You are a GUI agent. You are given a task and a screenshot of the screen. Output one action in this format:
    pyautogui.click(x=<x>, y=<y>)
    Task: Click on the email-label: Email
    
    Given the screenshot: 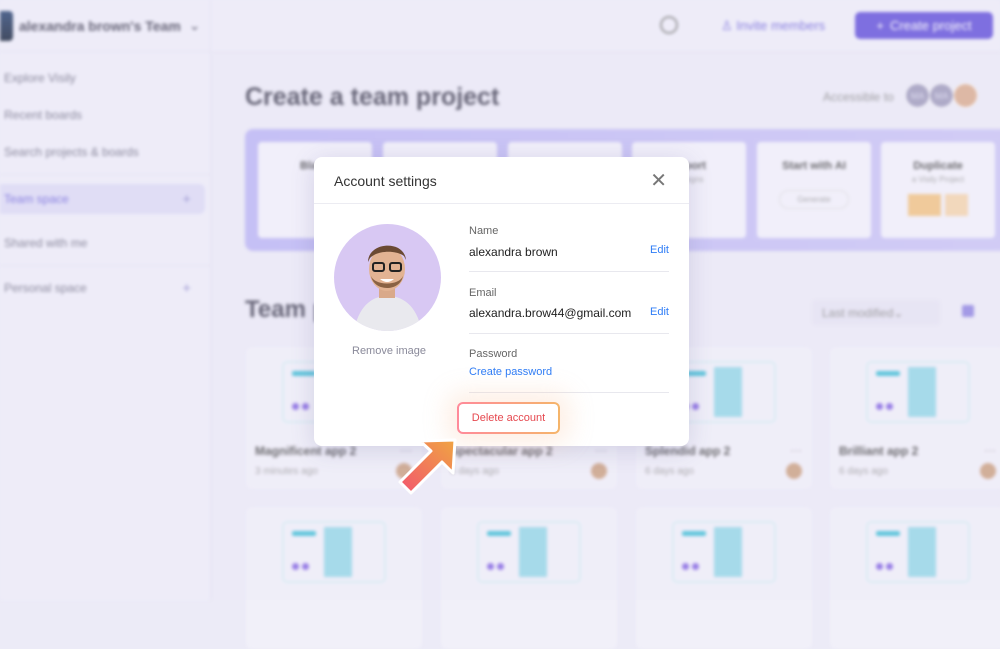 What is the action you would take?
    pyautogui.click(x=483, y=293)
    